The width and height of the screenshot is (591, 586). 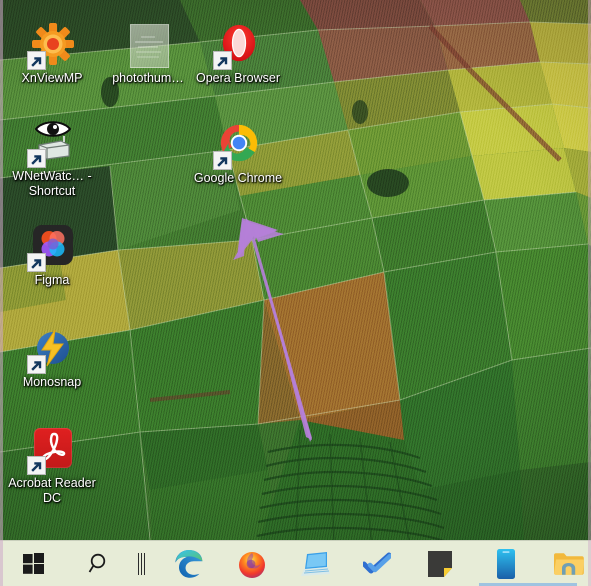 What do you see at coordinates (238, 178) in the screenshot?
I see `desktop-icon-label: Google Chrome` at bounding box center [238, 178].